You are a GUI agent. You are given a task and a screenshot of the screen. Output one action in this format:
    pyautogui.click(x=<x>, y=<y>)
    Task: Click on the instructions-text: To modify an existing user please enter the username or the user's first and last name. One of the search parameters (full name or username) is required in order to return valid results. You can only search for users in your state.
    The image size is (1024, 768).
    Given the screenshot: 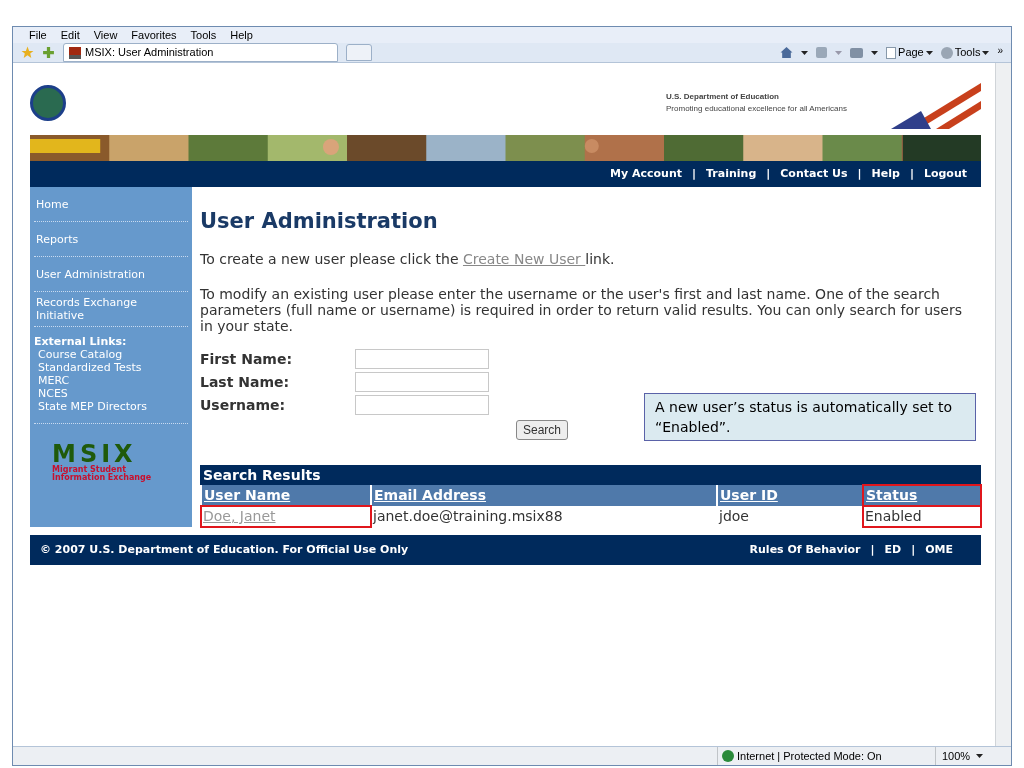 What is the action you would take?
    pyautogui.click(x=581, y=310)
    